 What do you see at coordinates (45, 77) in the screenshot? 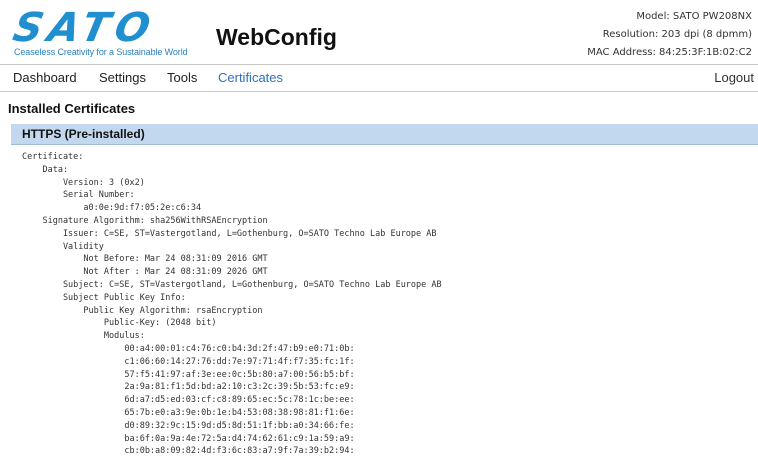
I see `nav-dashboard: Dashboard` at bounding box center [45, 77].